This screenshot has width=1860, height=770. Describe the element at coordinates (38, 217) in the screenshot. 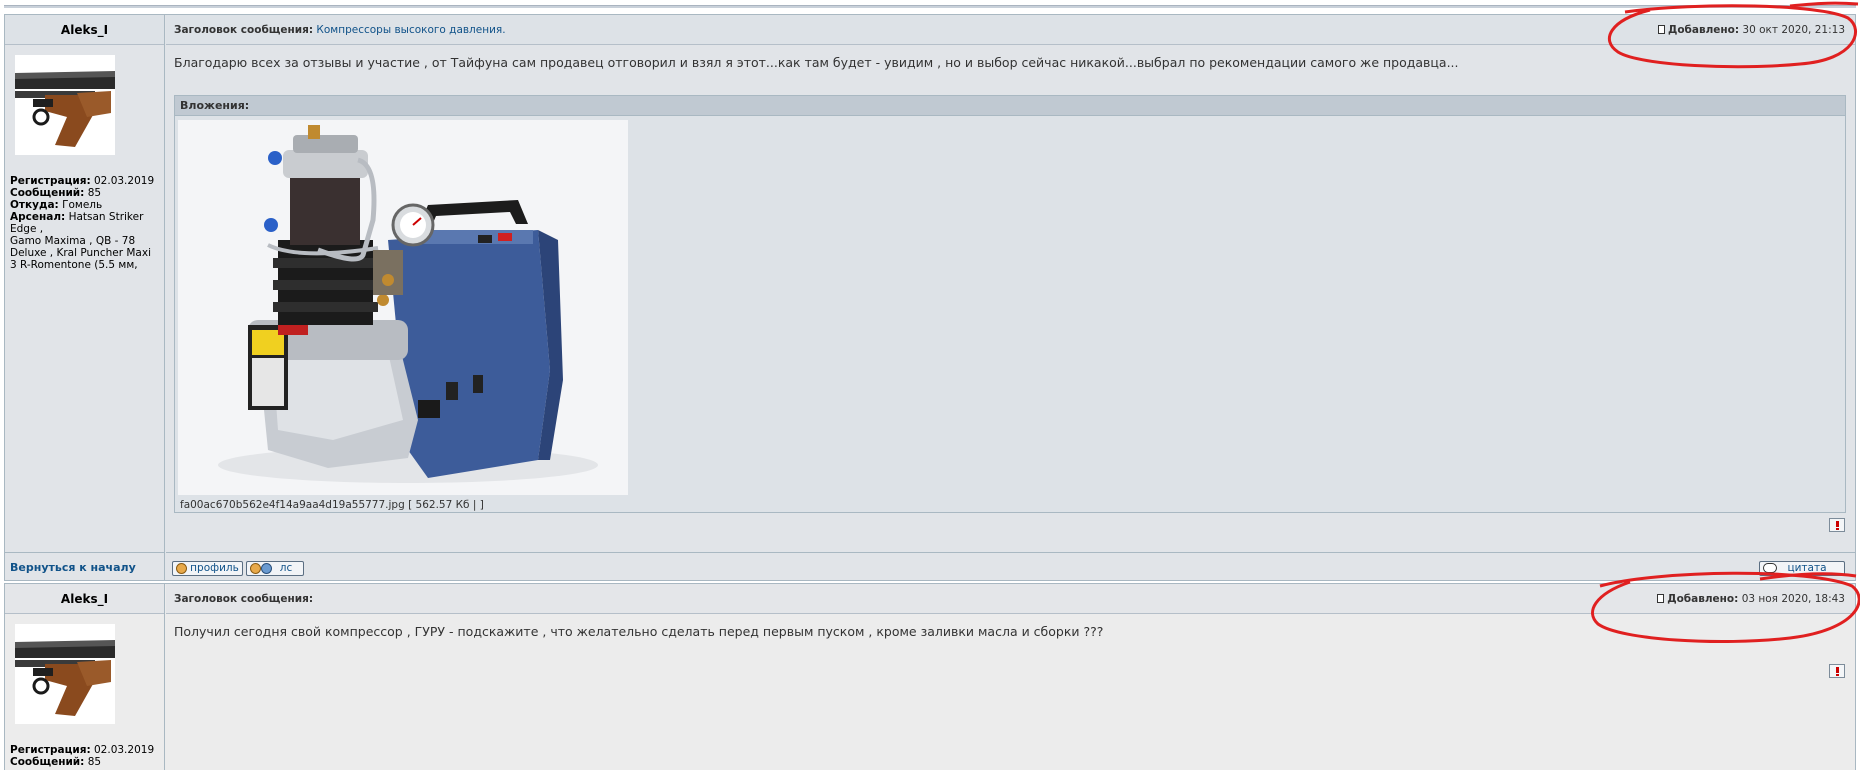

I see `arsenal-label: Арсенал:` at that location.